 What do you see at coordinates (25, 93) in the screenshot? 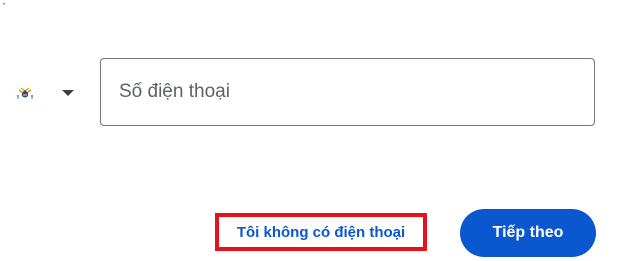
I see `flag-us-virgin-islands-icon` at bounding box center [25, 93].